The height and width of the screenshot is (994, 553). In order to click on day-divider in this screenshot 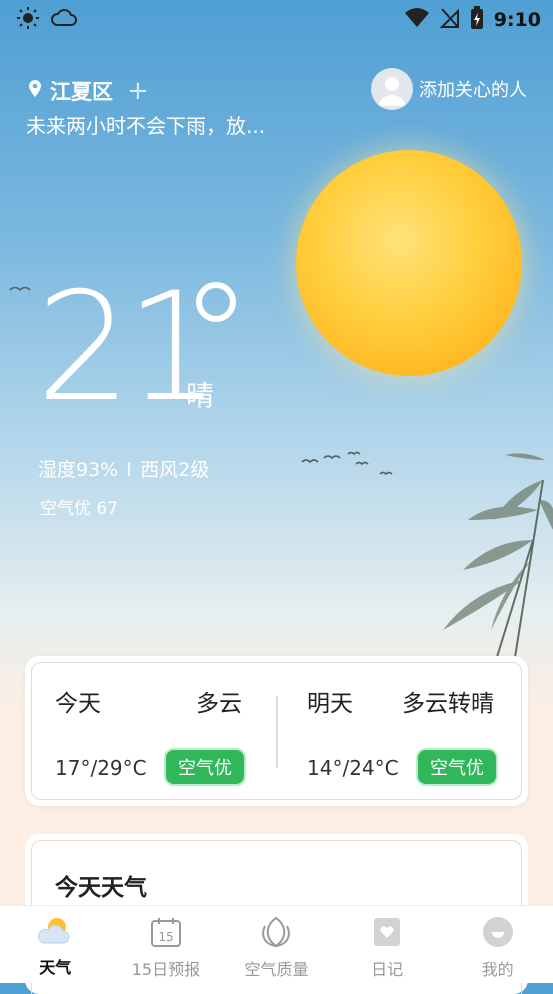, I will do `click(277, 732)`.